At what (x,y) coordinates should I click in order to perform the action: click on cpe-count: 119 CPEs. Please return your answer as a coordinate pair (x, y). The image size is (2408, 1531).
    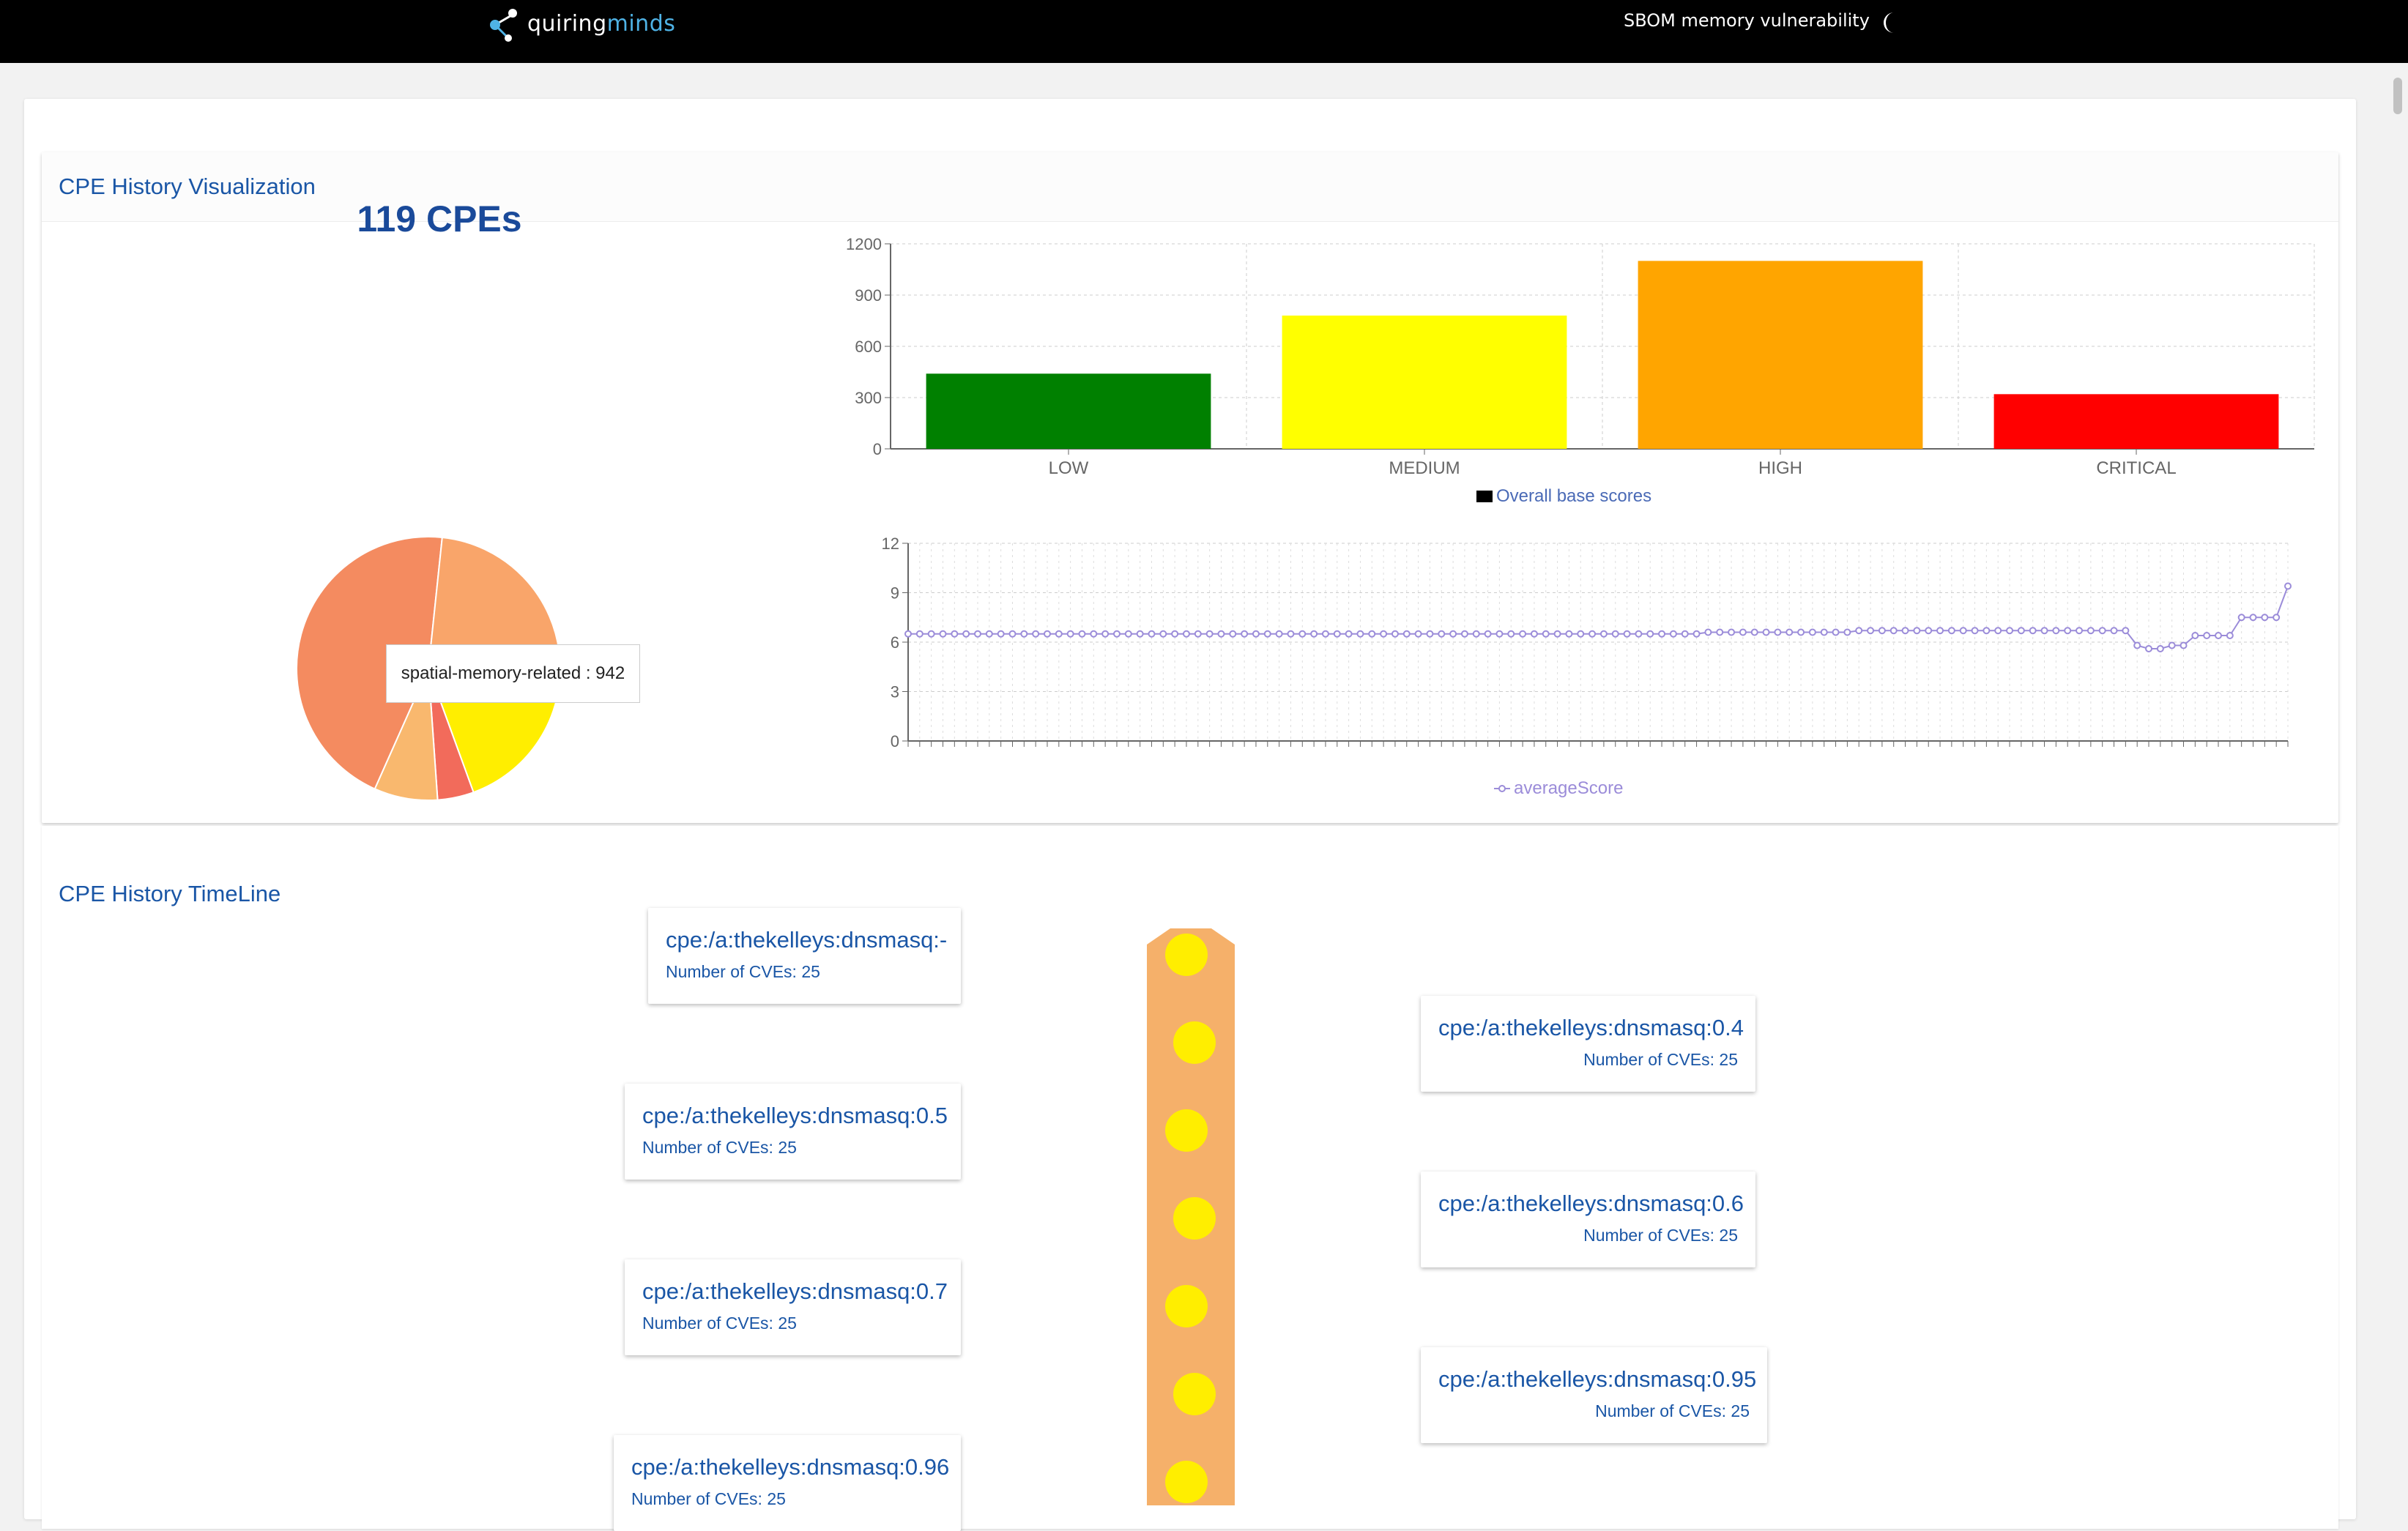
    Looking at the image, I should click on (439, 218).